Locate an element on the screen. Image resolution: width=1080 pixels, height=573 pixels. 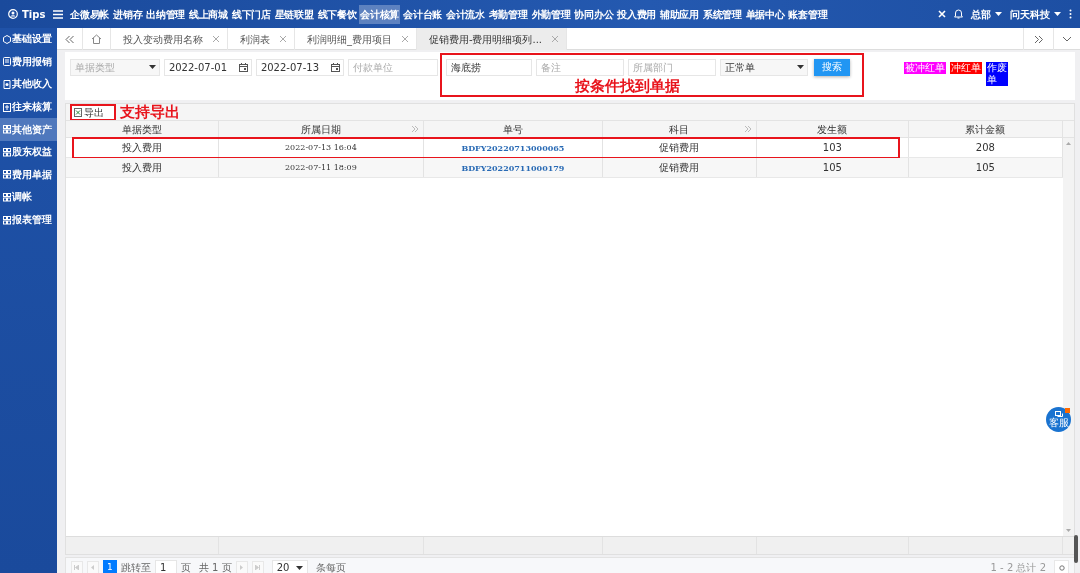
refresh-button is located at coordinates (1061, 566).